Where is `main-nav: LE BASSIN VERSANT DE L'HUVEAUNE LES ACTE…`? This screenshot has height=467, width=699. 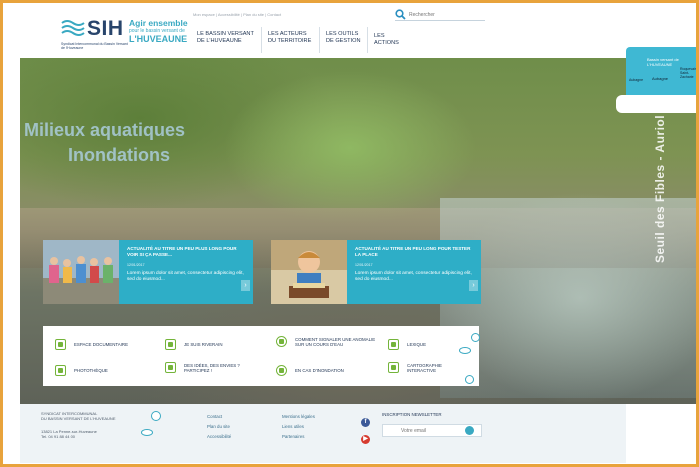
main-nav: LE BASSIN VERSANT DE L'HUVEAUNE LES ACTE… is located at coordinates (303, 40).